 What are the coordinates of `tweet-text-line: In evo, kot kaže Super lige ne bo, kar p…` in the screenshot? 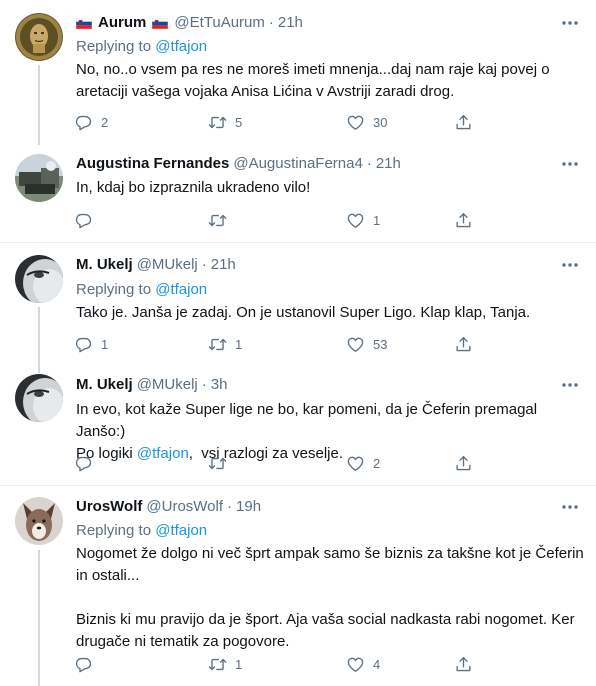 It's located at (307, 420).